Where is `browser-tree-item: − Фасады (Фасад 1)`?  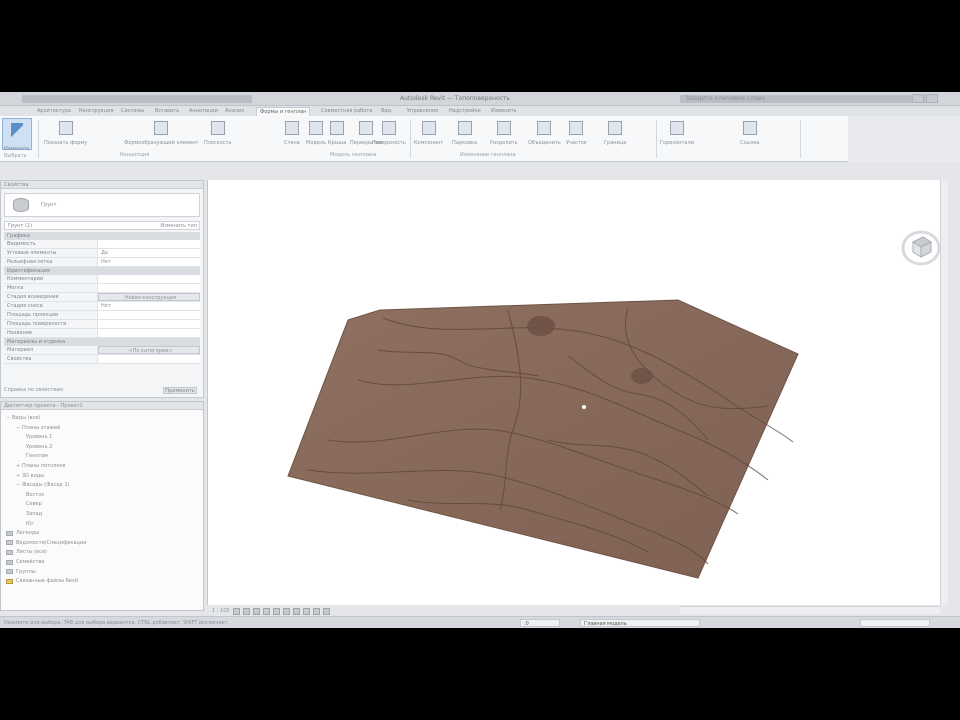
browser-tree-item: − Фасады (Фасад 1) is located at coordinates (43, 485).